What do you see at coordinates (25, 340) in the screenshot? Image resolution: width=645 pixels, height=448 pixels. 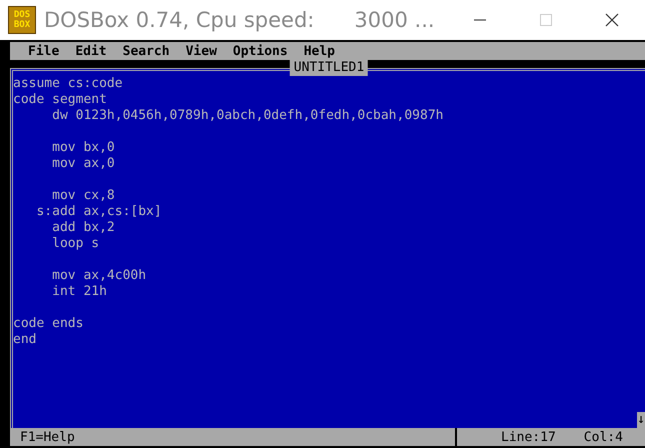 I see `code-line: end` at bounding box center [25, 340].